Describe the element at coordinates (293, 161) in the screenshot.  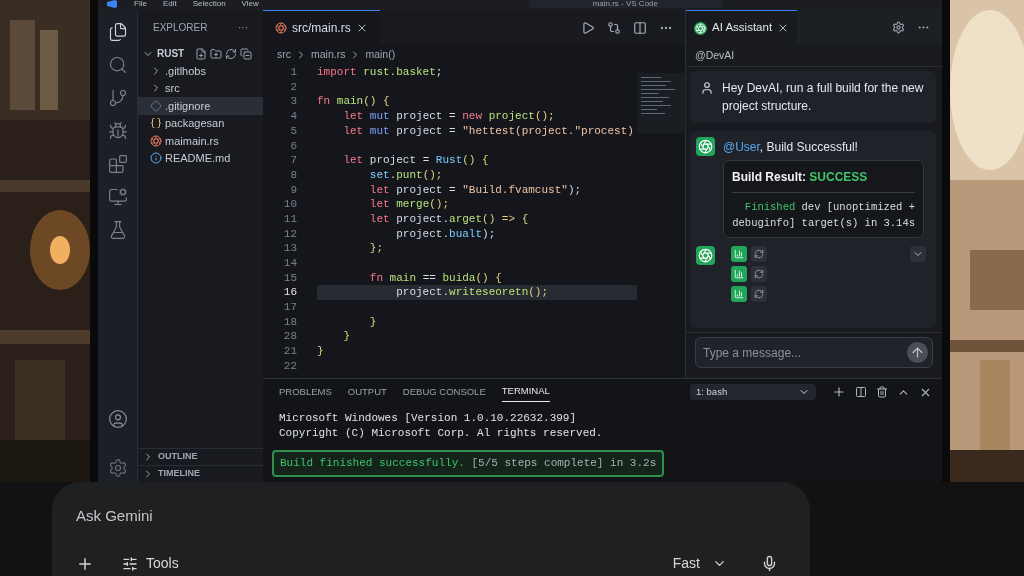
I see `line-number: 7` at that location.